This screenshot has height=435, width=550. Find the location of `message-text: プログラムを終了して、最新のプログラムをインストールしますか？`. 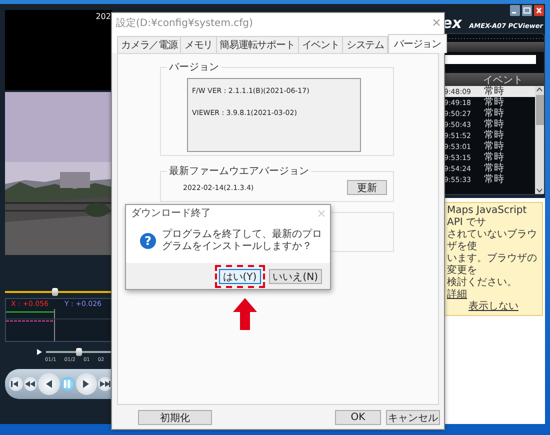

message-text: プログラムを終了して、最新のプログラムをインストールしますか？ is located at coordinates (242, 241).